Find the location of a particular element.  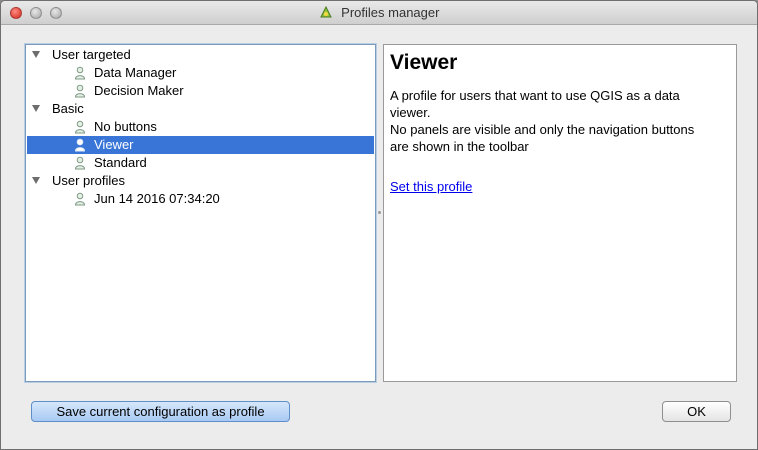

tree-group-basic: Basic is located at coordinates (200, 109).